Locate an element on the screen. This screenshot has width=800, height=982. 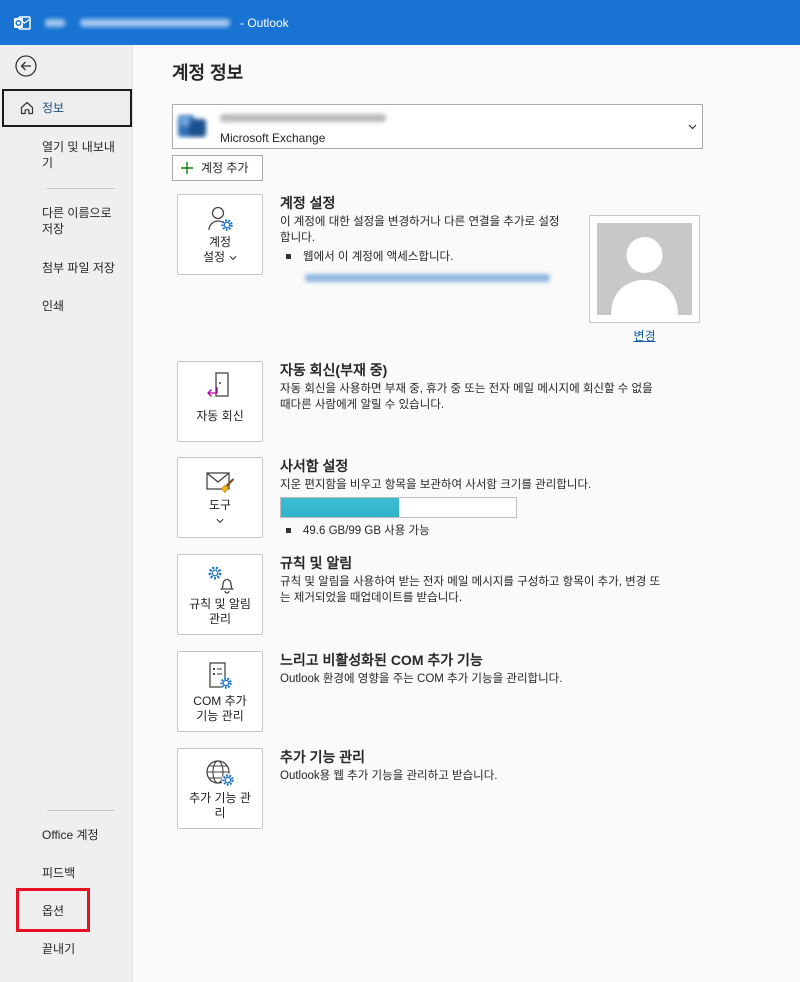
sidebar-item-label: 정보 is located at coordinates (53, 108).